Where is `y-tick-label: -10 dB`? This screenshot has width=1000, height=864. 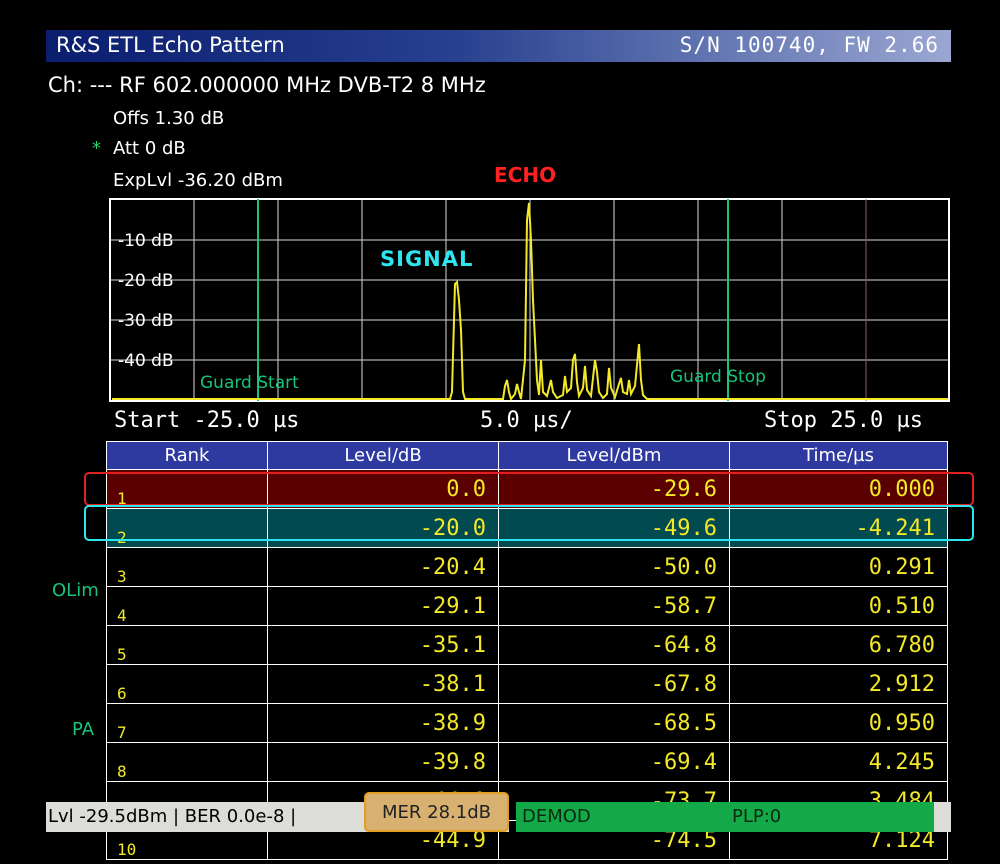 y-tick-label: -10 dB is located at coordinates (146, 241).